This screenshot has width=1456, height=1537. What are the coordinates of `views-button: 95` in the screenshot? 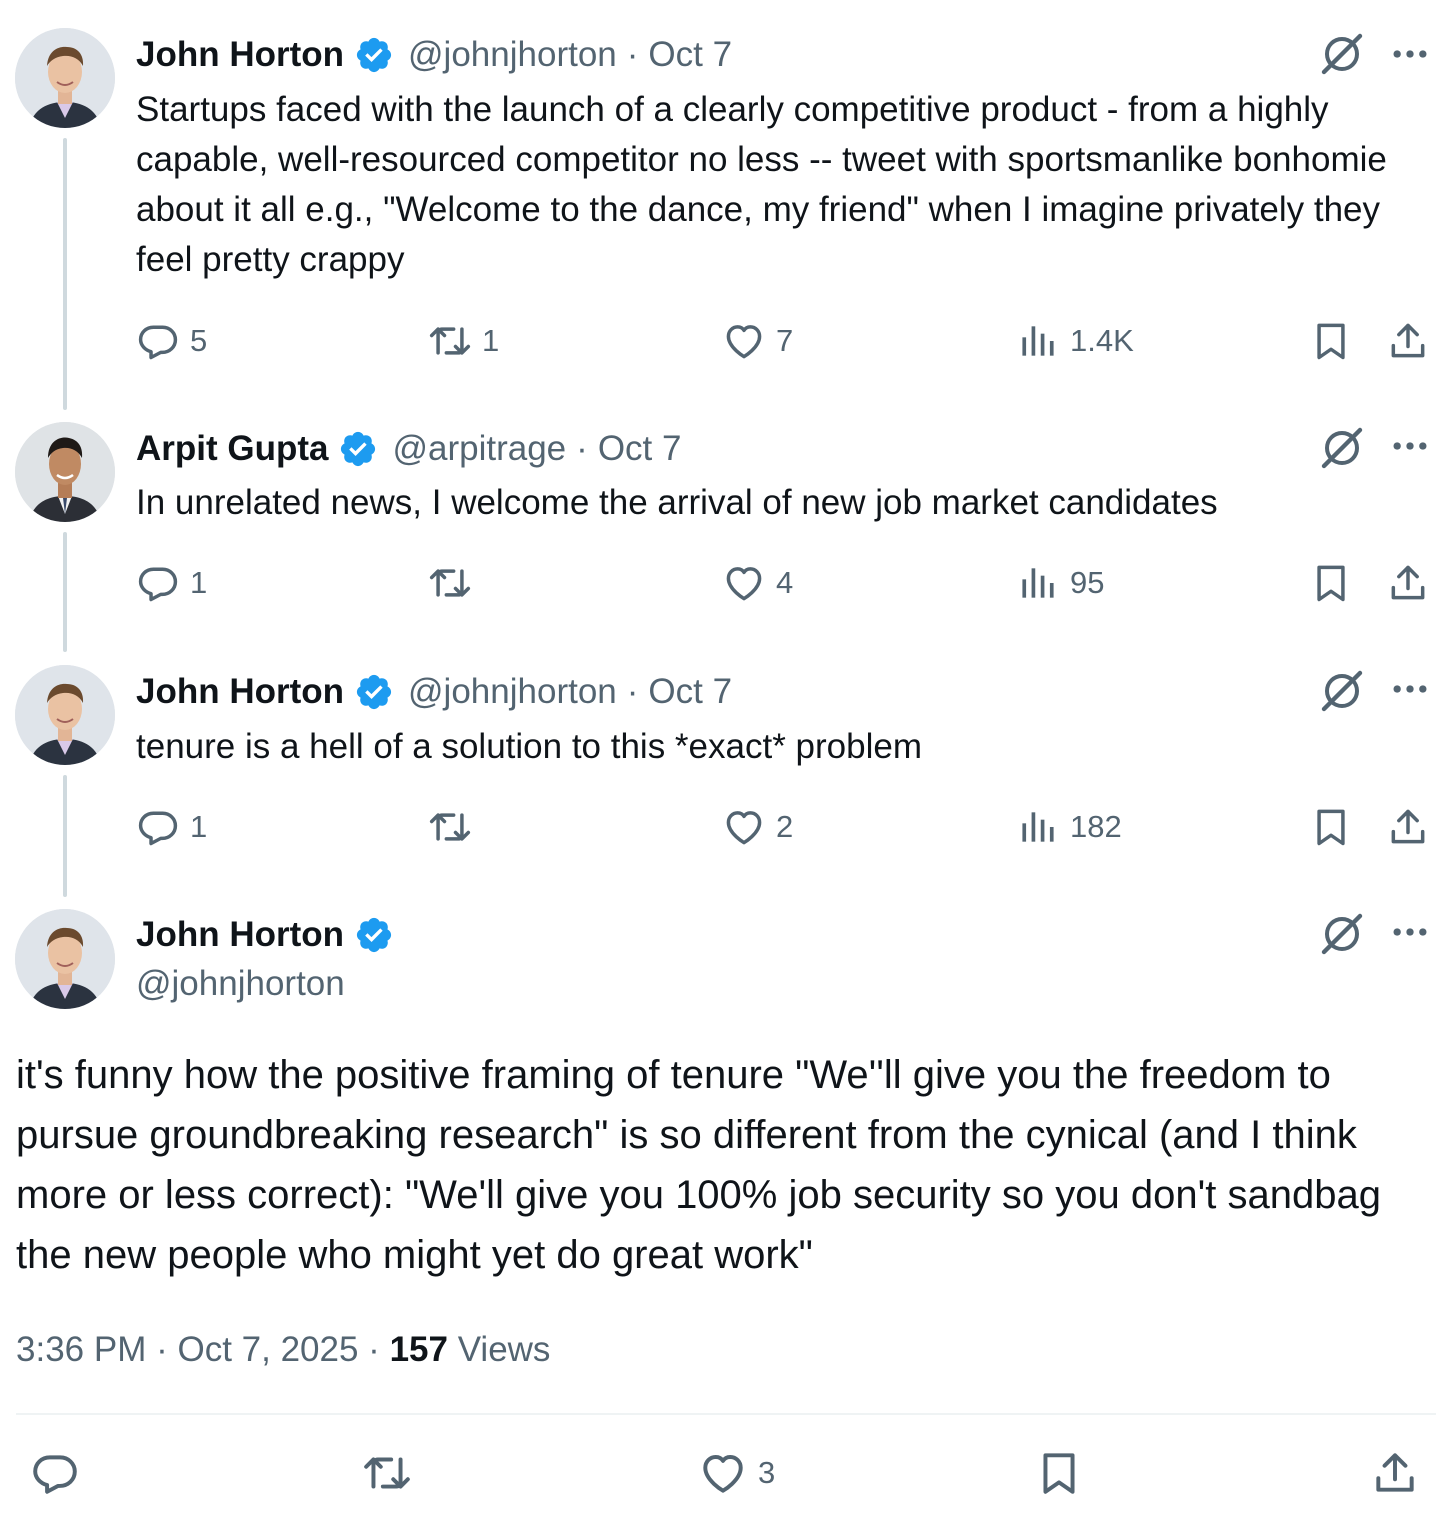 It's located at (1060, 583).